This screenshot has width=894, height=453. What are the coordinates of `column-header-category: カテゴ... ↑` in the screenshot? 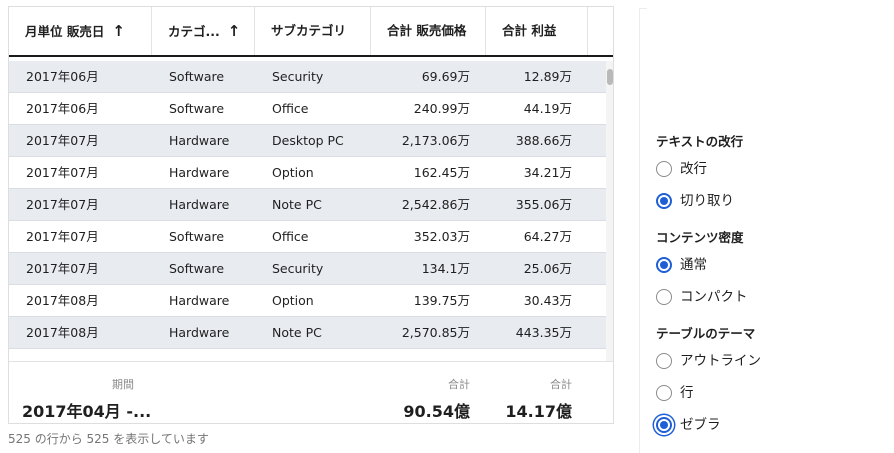 It's located at (203, 31).